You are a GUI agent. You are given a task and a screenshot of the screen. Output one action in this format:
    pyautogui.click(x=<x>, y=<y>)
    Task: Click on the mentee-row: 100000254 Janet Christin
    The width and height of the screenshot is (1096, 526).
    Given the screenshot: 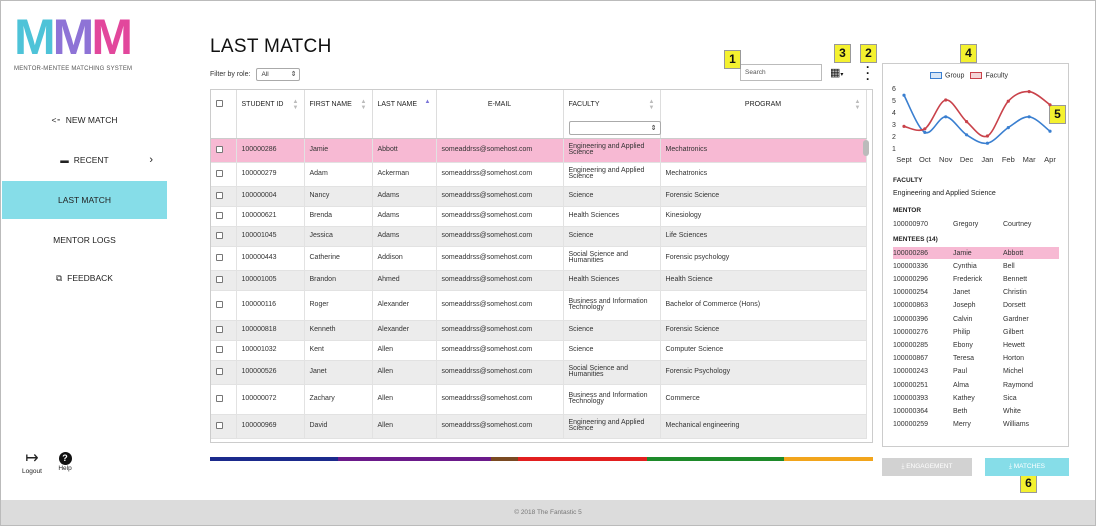 What is the action you would take?
    pyautogui.click(x=976, y=293)
    